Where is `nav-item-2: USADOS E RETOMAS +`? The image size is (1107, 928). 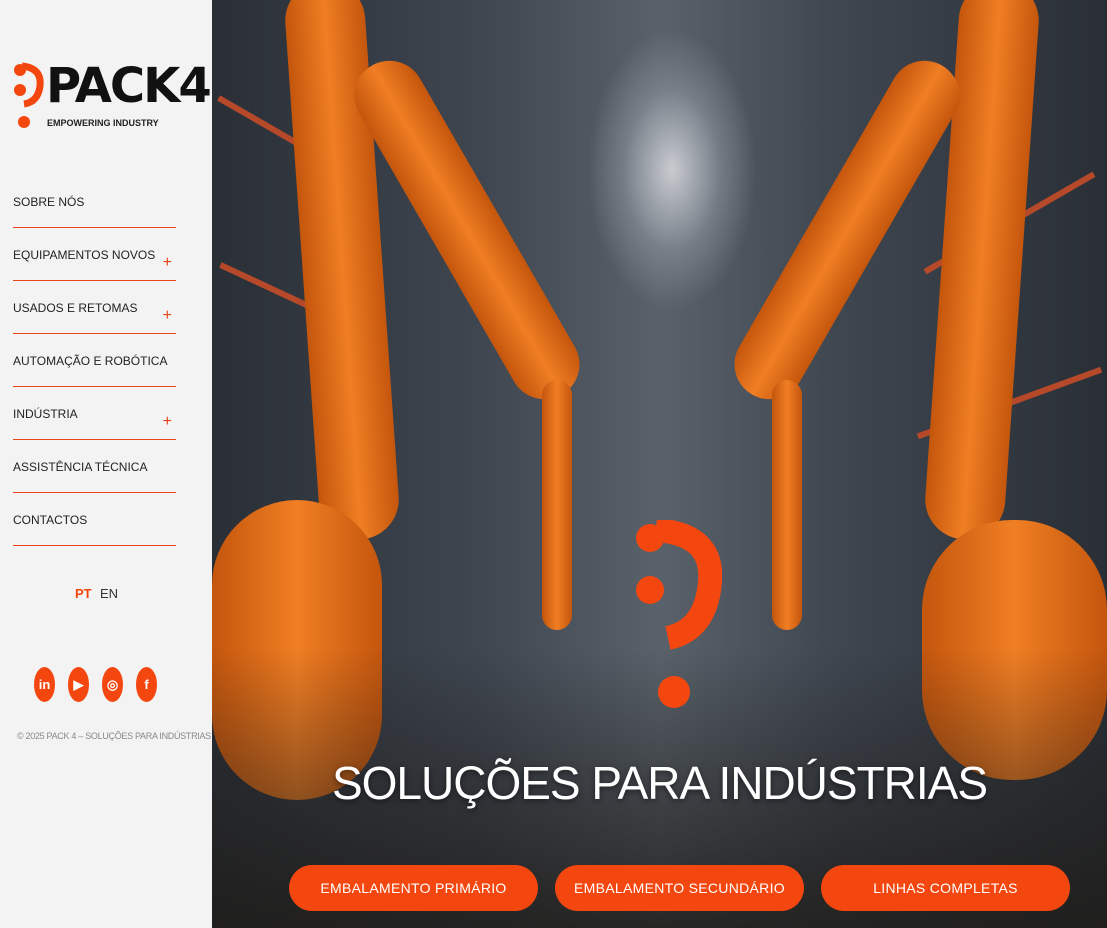 nav-item-2: USADOS E RETOMAS + is located at coordinates (94, 307).